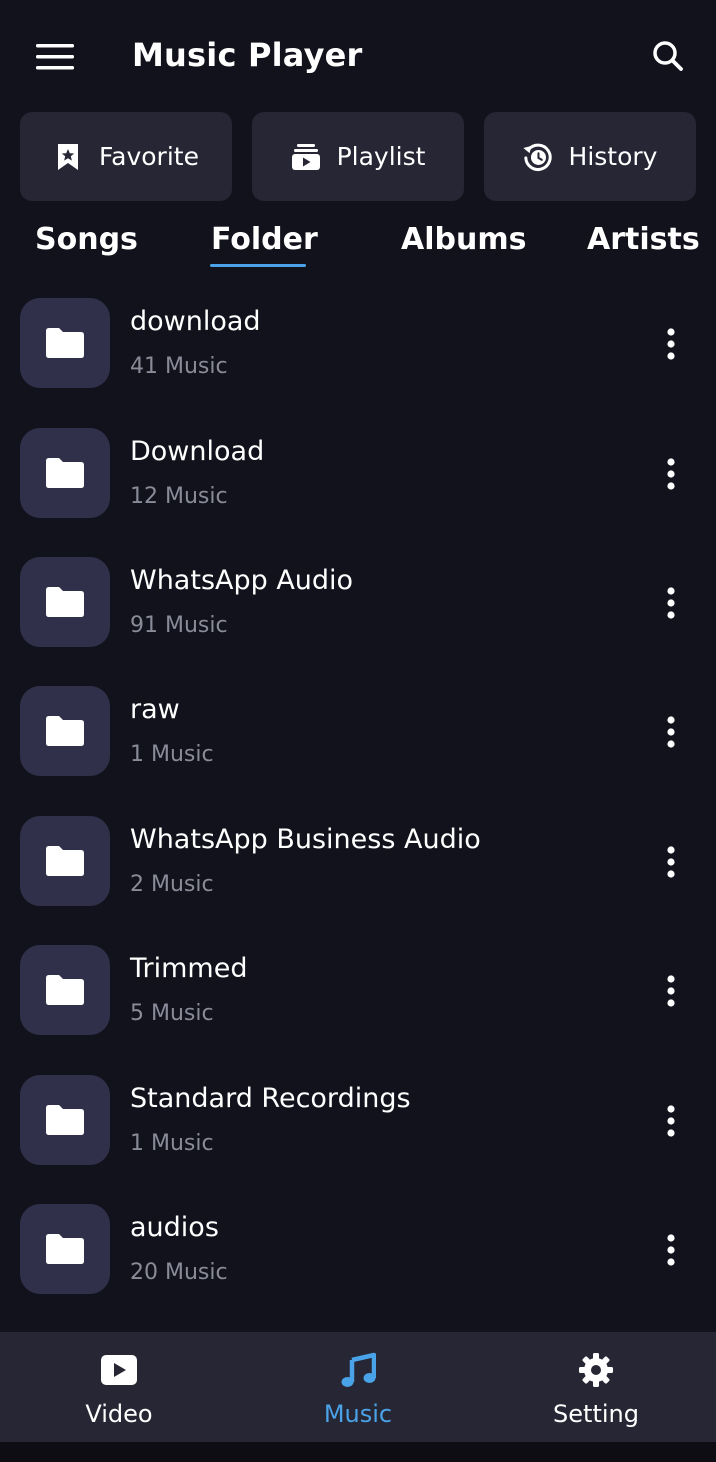 This screenshot has width=716, height=1462. Describe the element at coordinates (179, 366) in the screenshot. I see `folder-count: 41 Music` at that location.